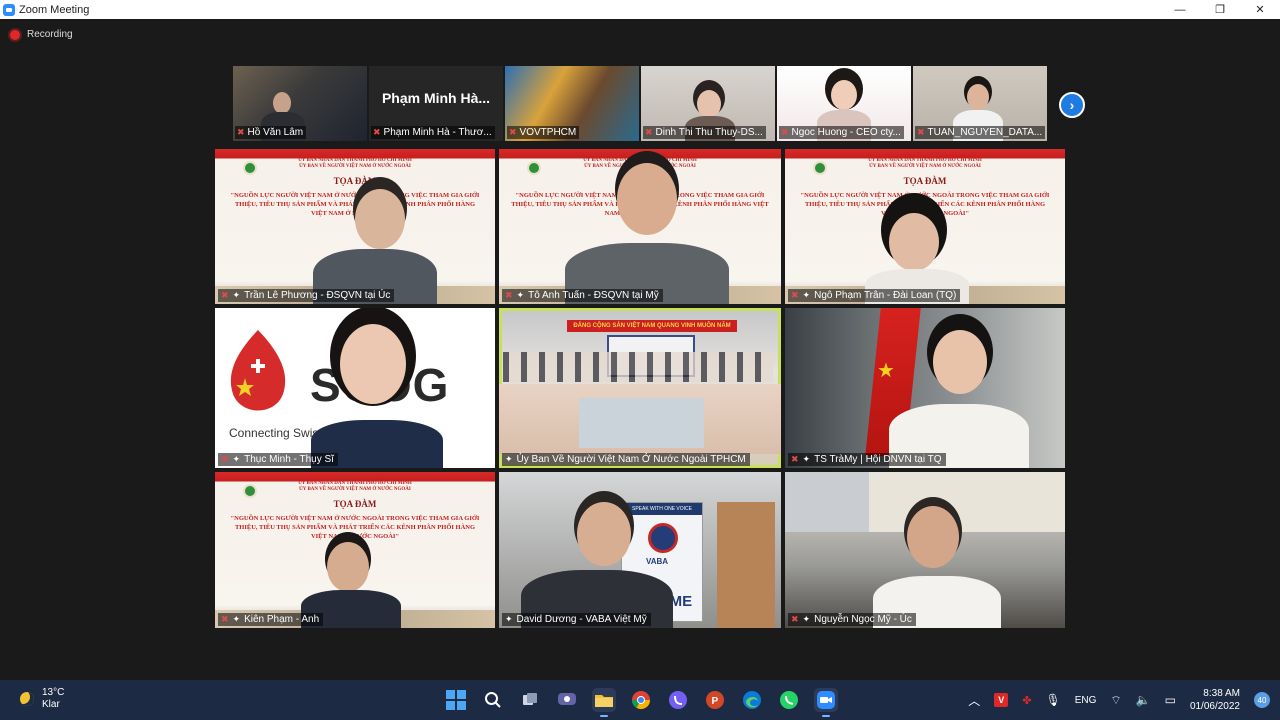 The height and width of the screenshot is (720, 1280). I want to click on participant-name-tag: ✦ David Dương - VABA Việt Mỹ, so click(576, 619).